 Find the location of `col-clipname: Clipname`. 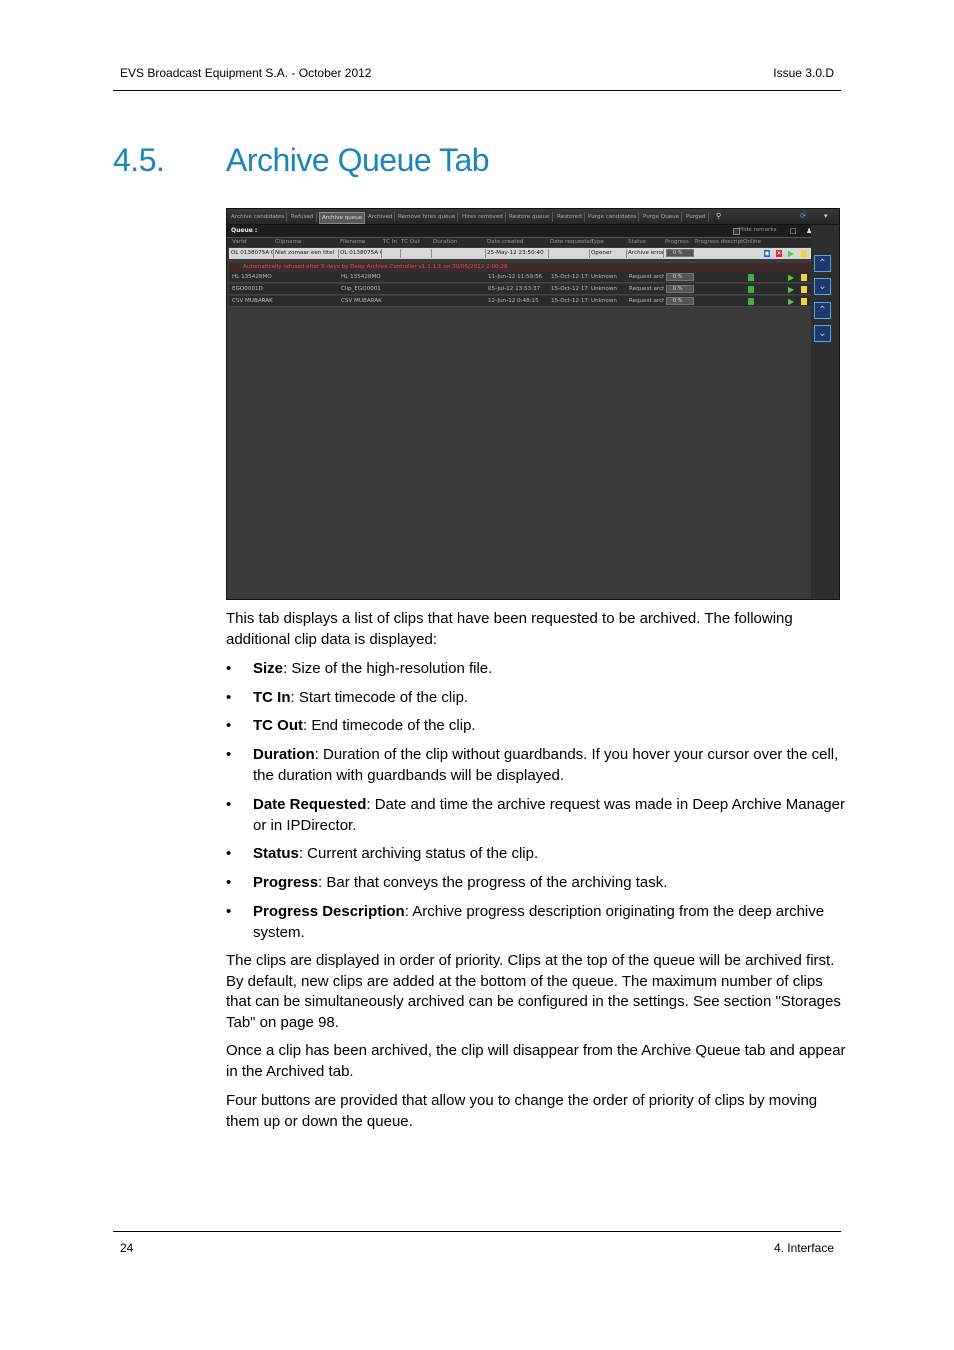

col-clipname: Clipname is located at coordinates (288, 242).